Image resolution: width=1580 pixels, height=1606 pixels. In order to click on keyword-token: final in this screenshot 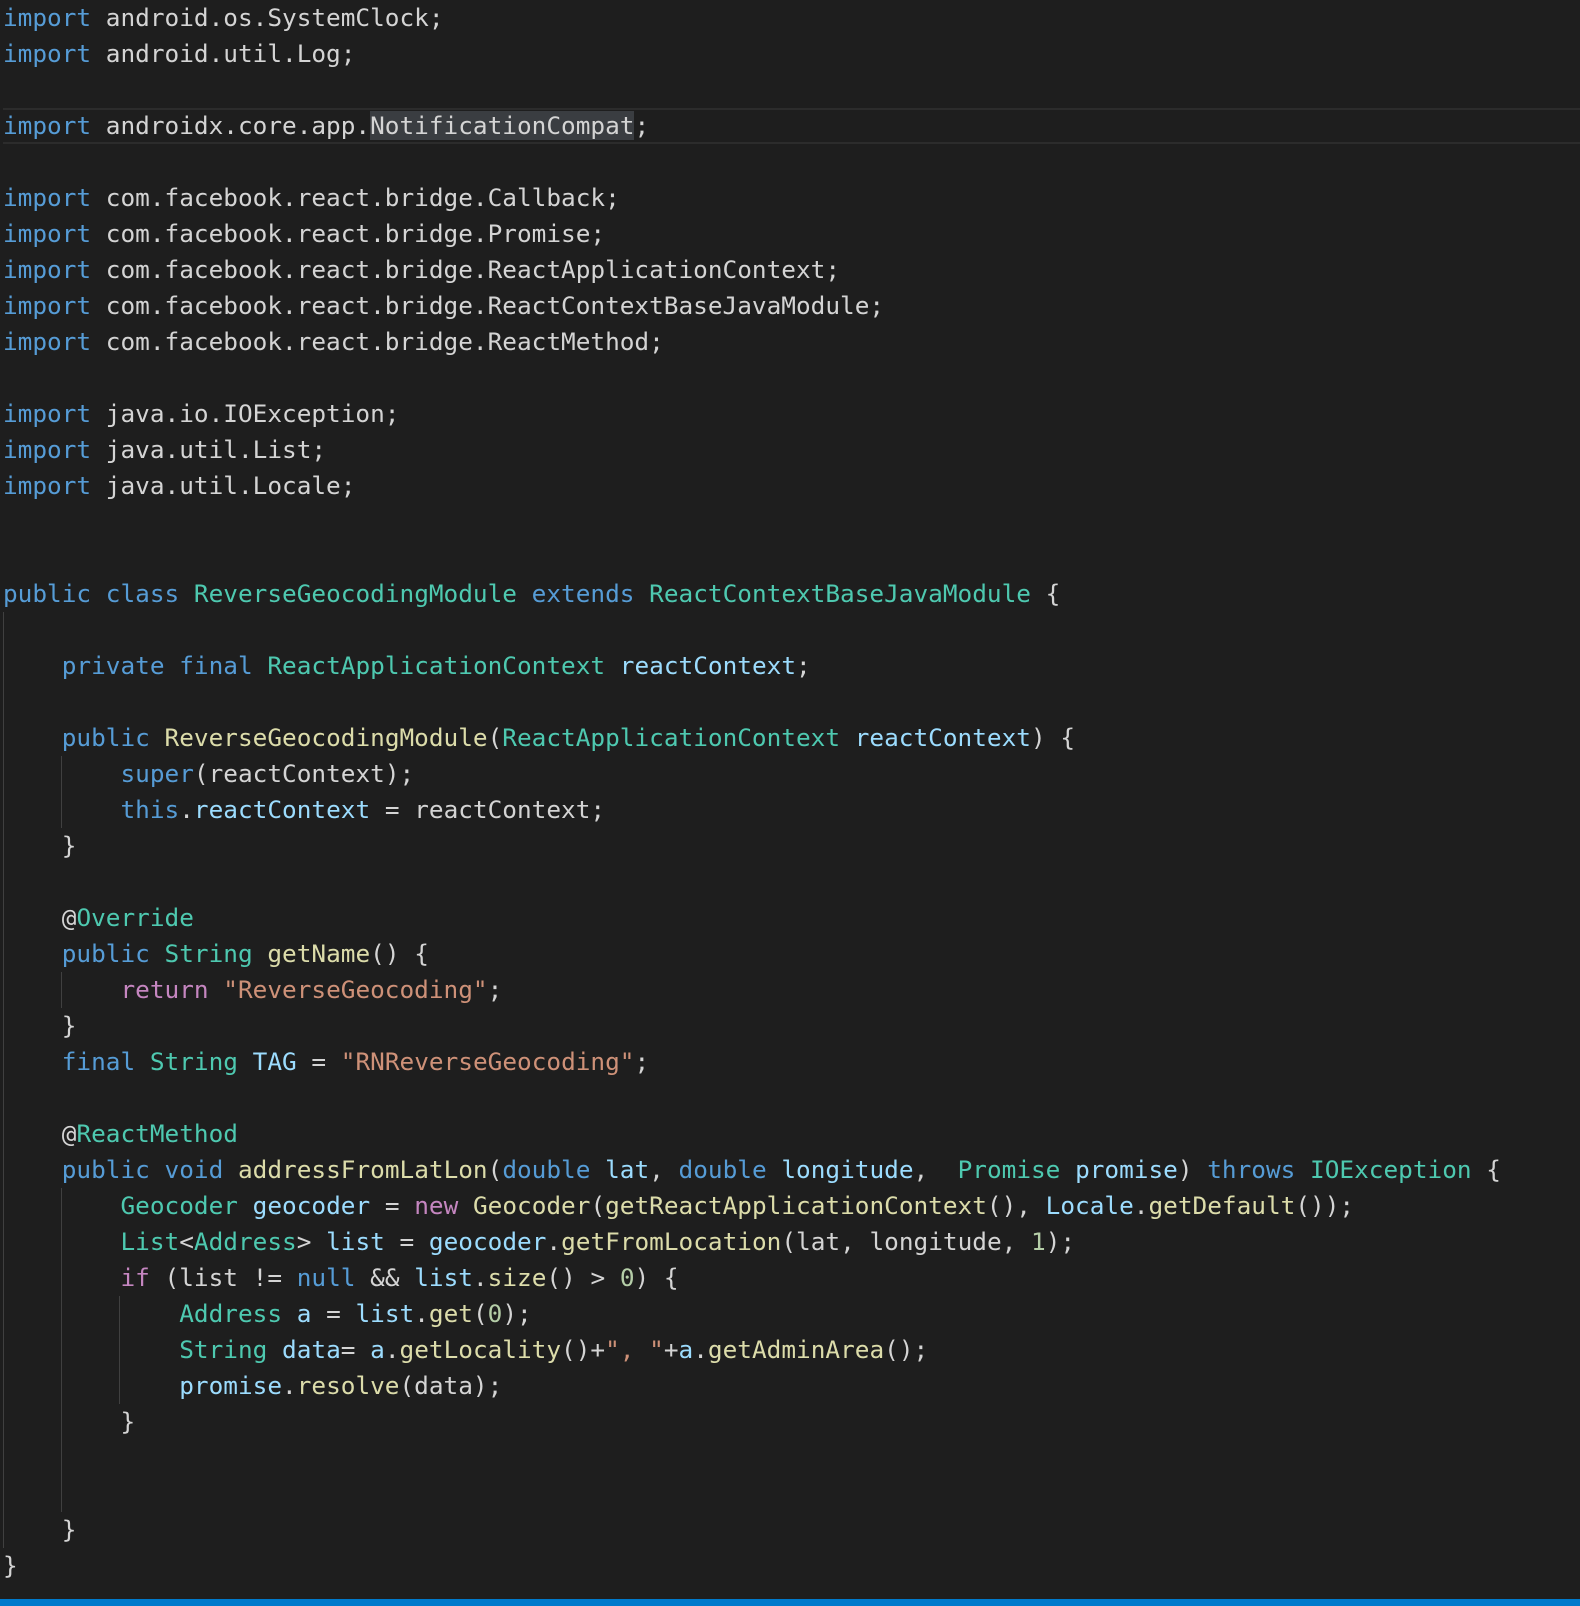, I will do `click(98, 1061)`.